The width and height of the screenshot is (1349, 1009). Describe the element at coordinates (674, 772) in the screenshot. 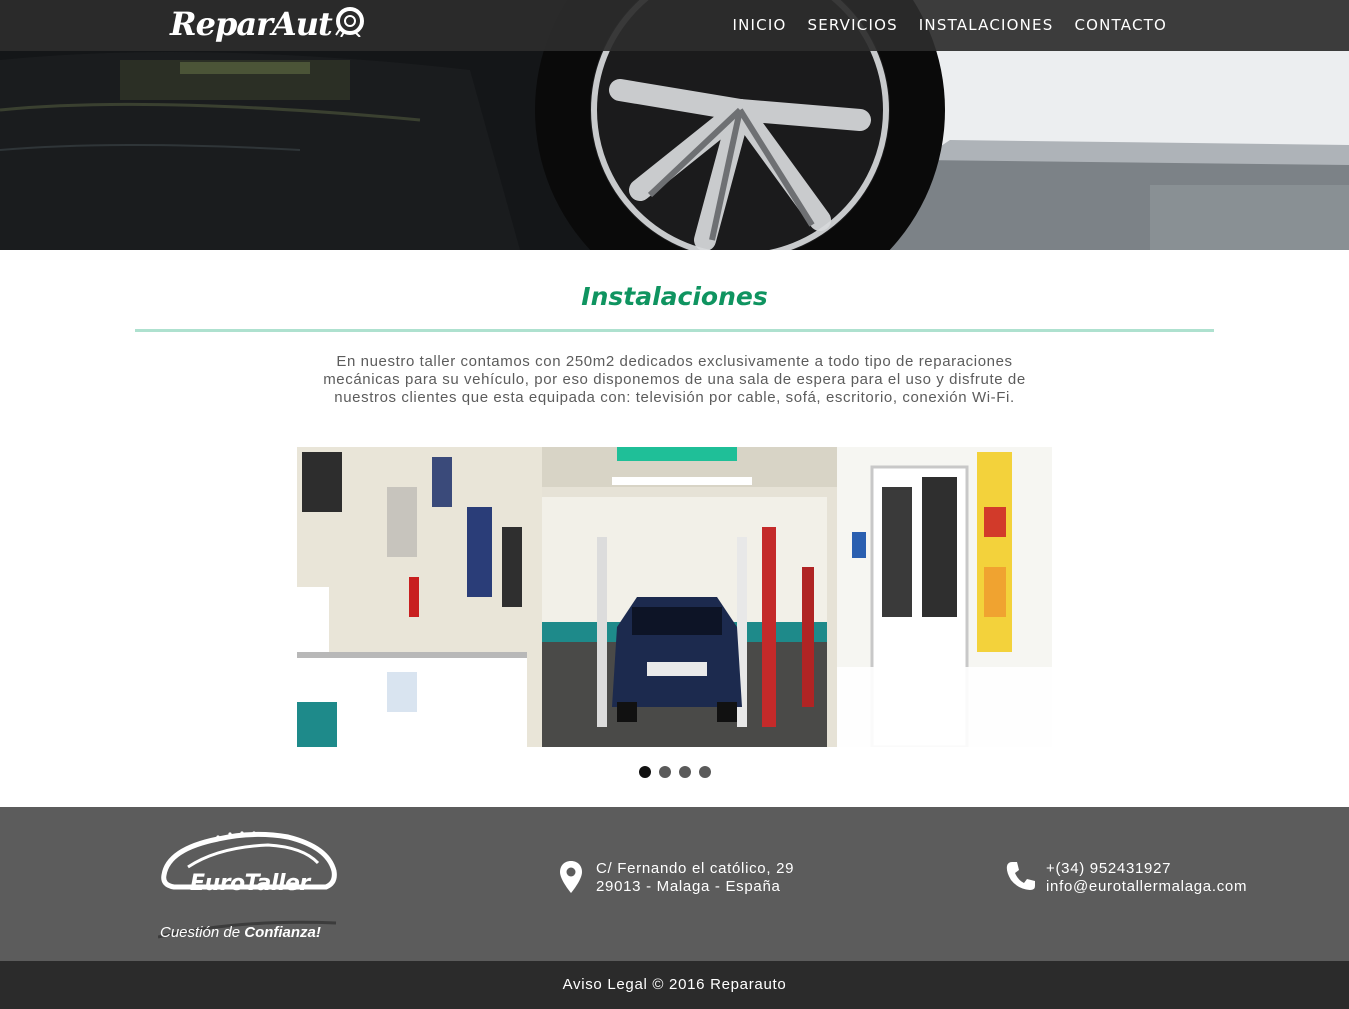

I see `slider-pagination` at that location.